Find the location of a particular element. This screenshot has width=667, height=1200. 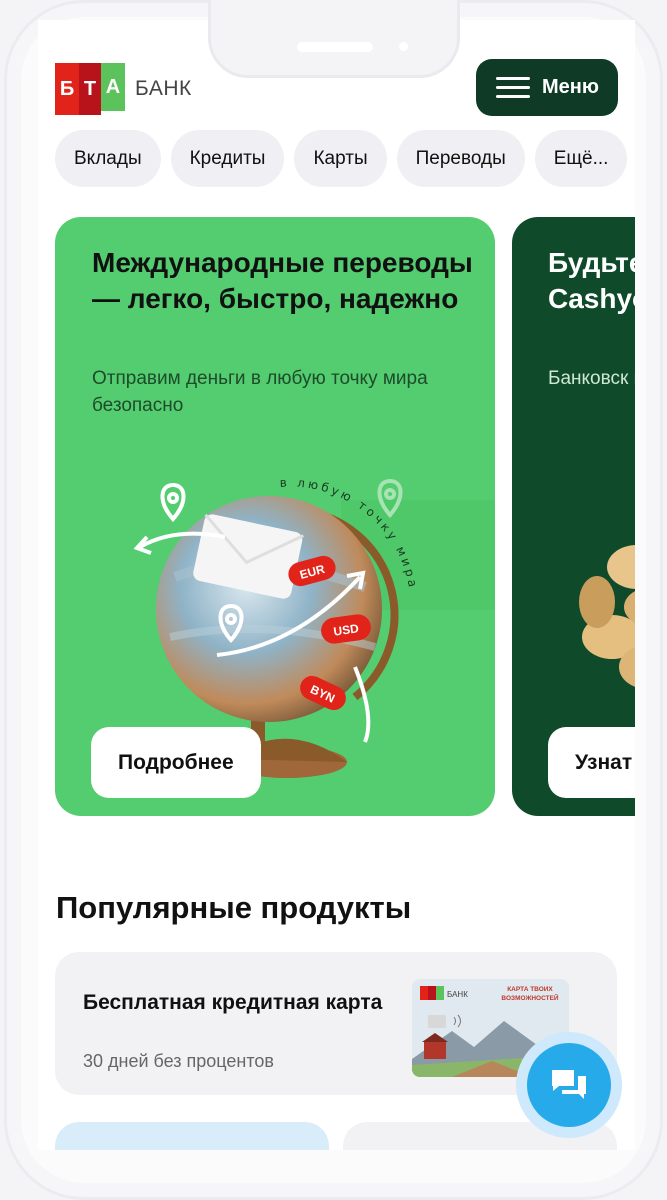

chat-button is located at coordinates (569, 1085).